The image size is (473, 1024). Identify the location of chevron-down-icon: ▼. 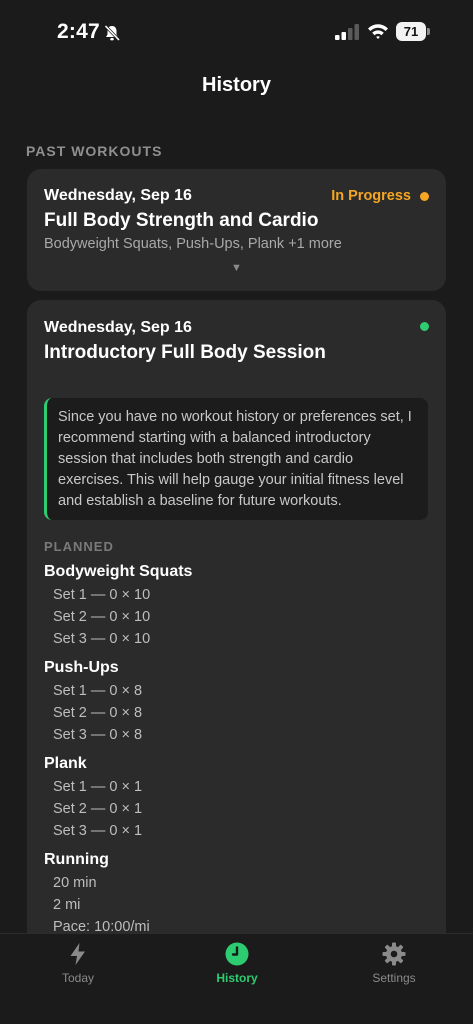
(236, 268).